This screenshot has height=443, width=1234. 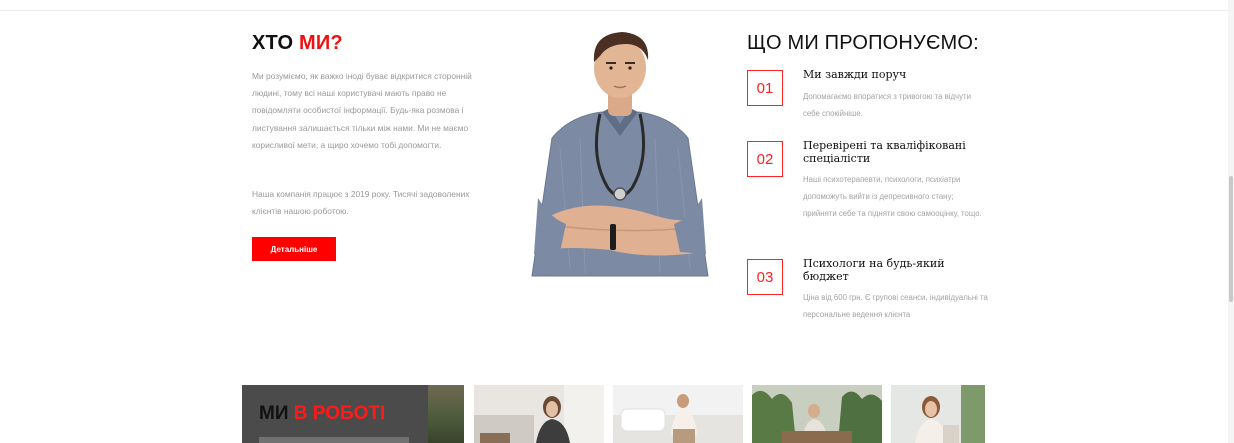 I want to click on feature-title: Ми завжди поруч, so click(x=855, y=74).